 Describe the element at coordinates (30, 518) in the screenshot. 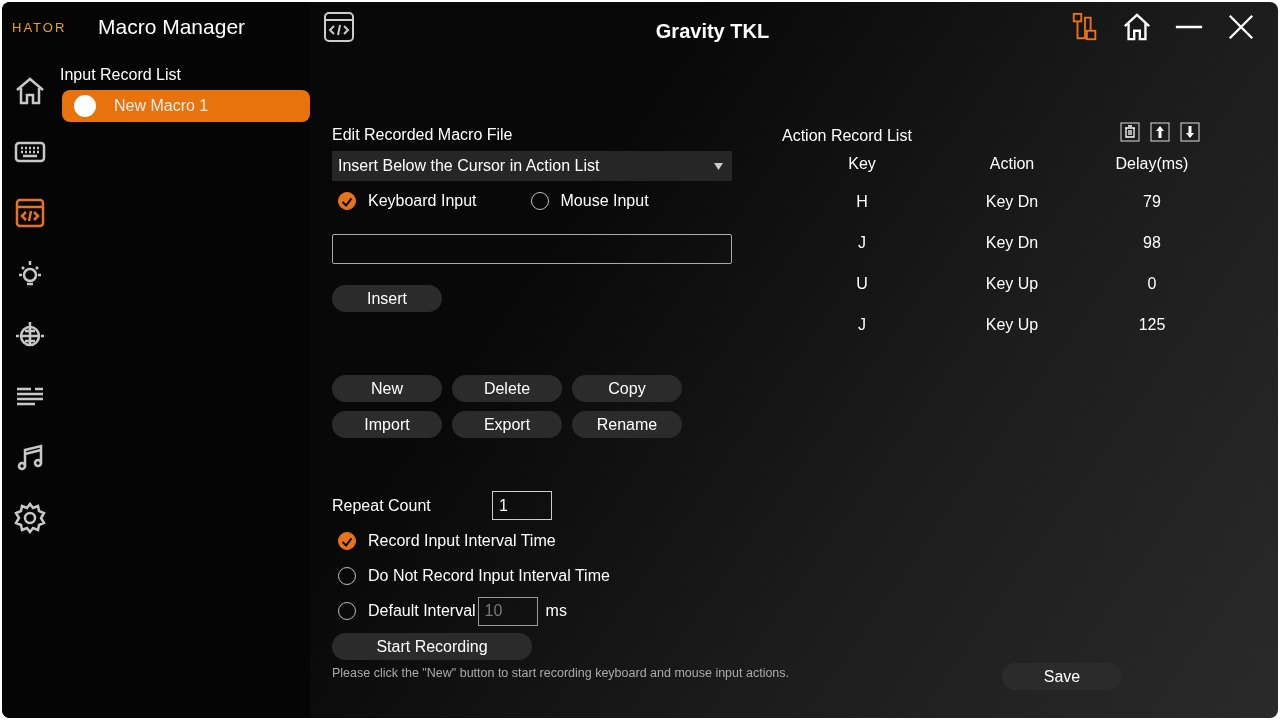

I see `settings-icon` at that location.